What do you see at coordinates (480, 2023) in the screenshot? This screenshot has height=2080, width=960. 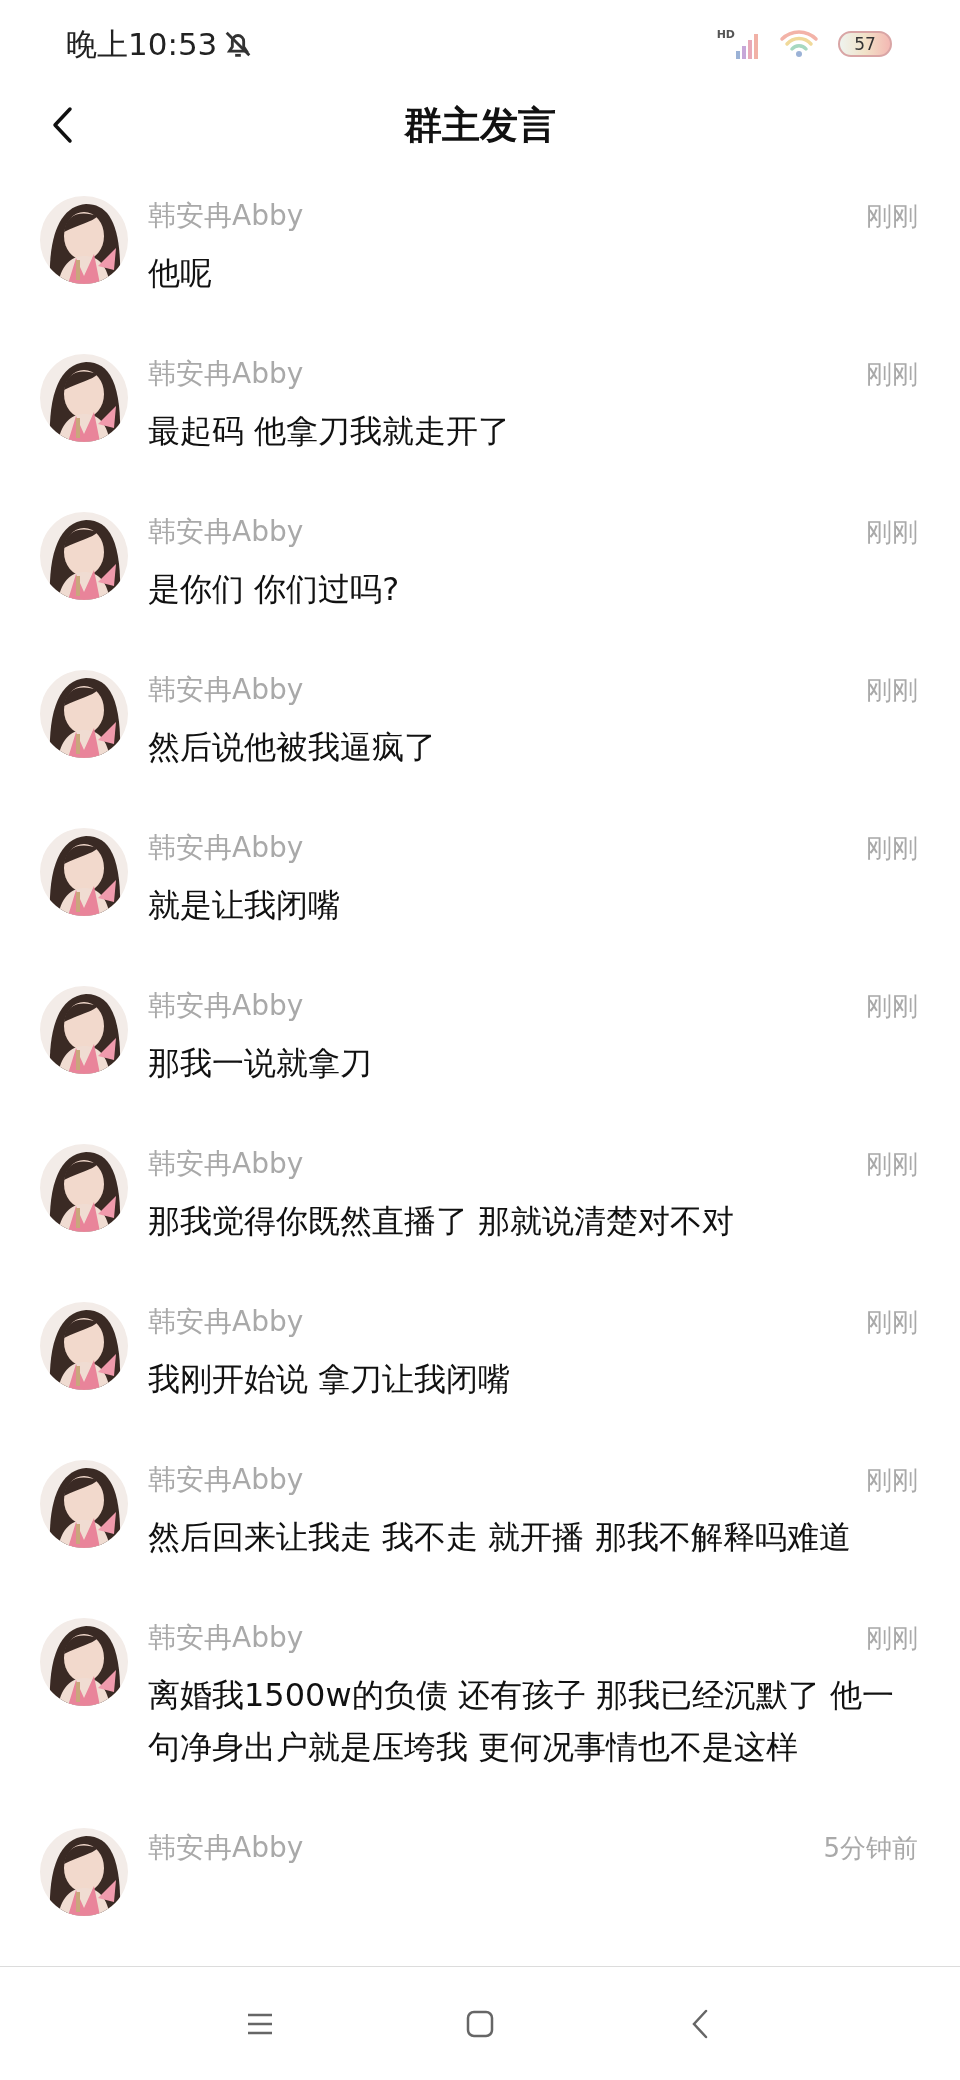 I see `home-icon` at bounding box center [480, 2023].